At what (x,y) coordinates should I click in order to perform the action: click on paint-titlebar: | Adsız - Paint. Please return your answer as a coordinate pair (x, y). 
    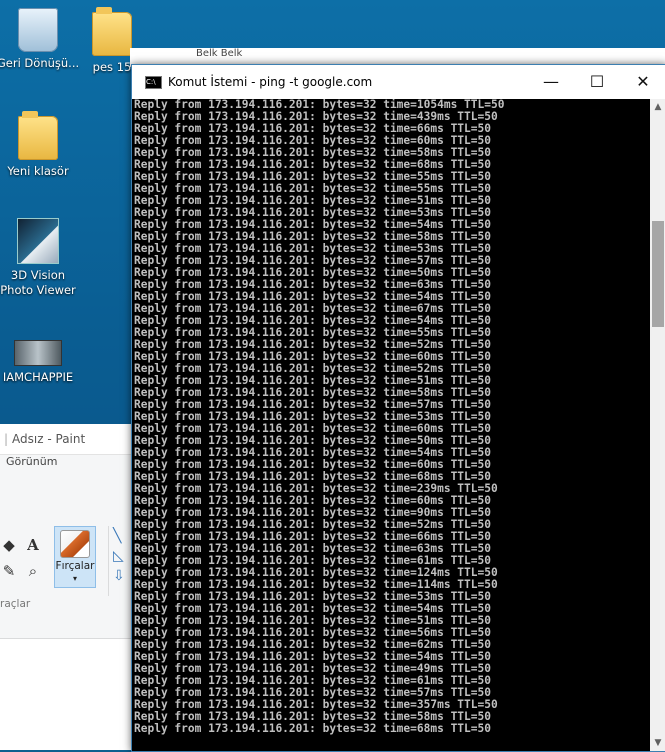
    Looking at the image, I should click on (70, 439).